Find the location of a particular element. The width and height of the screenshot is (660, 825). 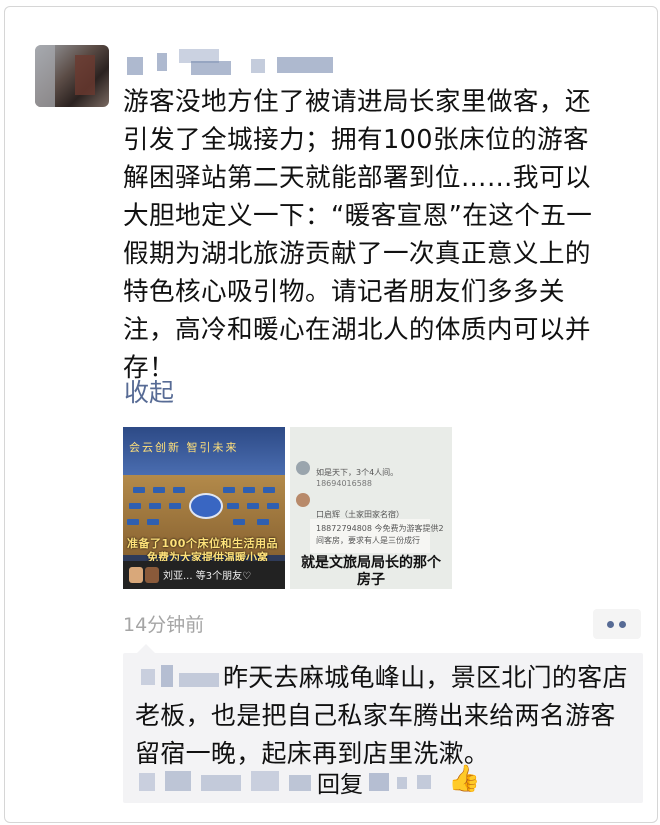

post-timestamp: 14分钟前 is located at coordinates (164, 625).